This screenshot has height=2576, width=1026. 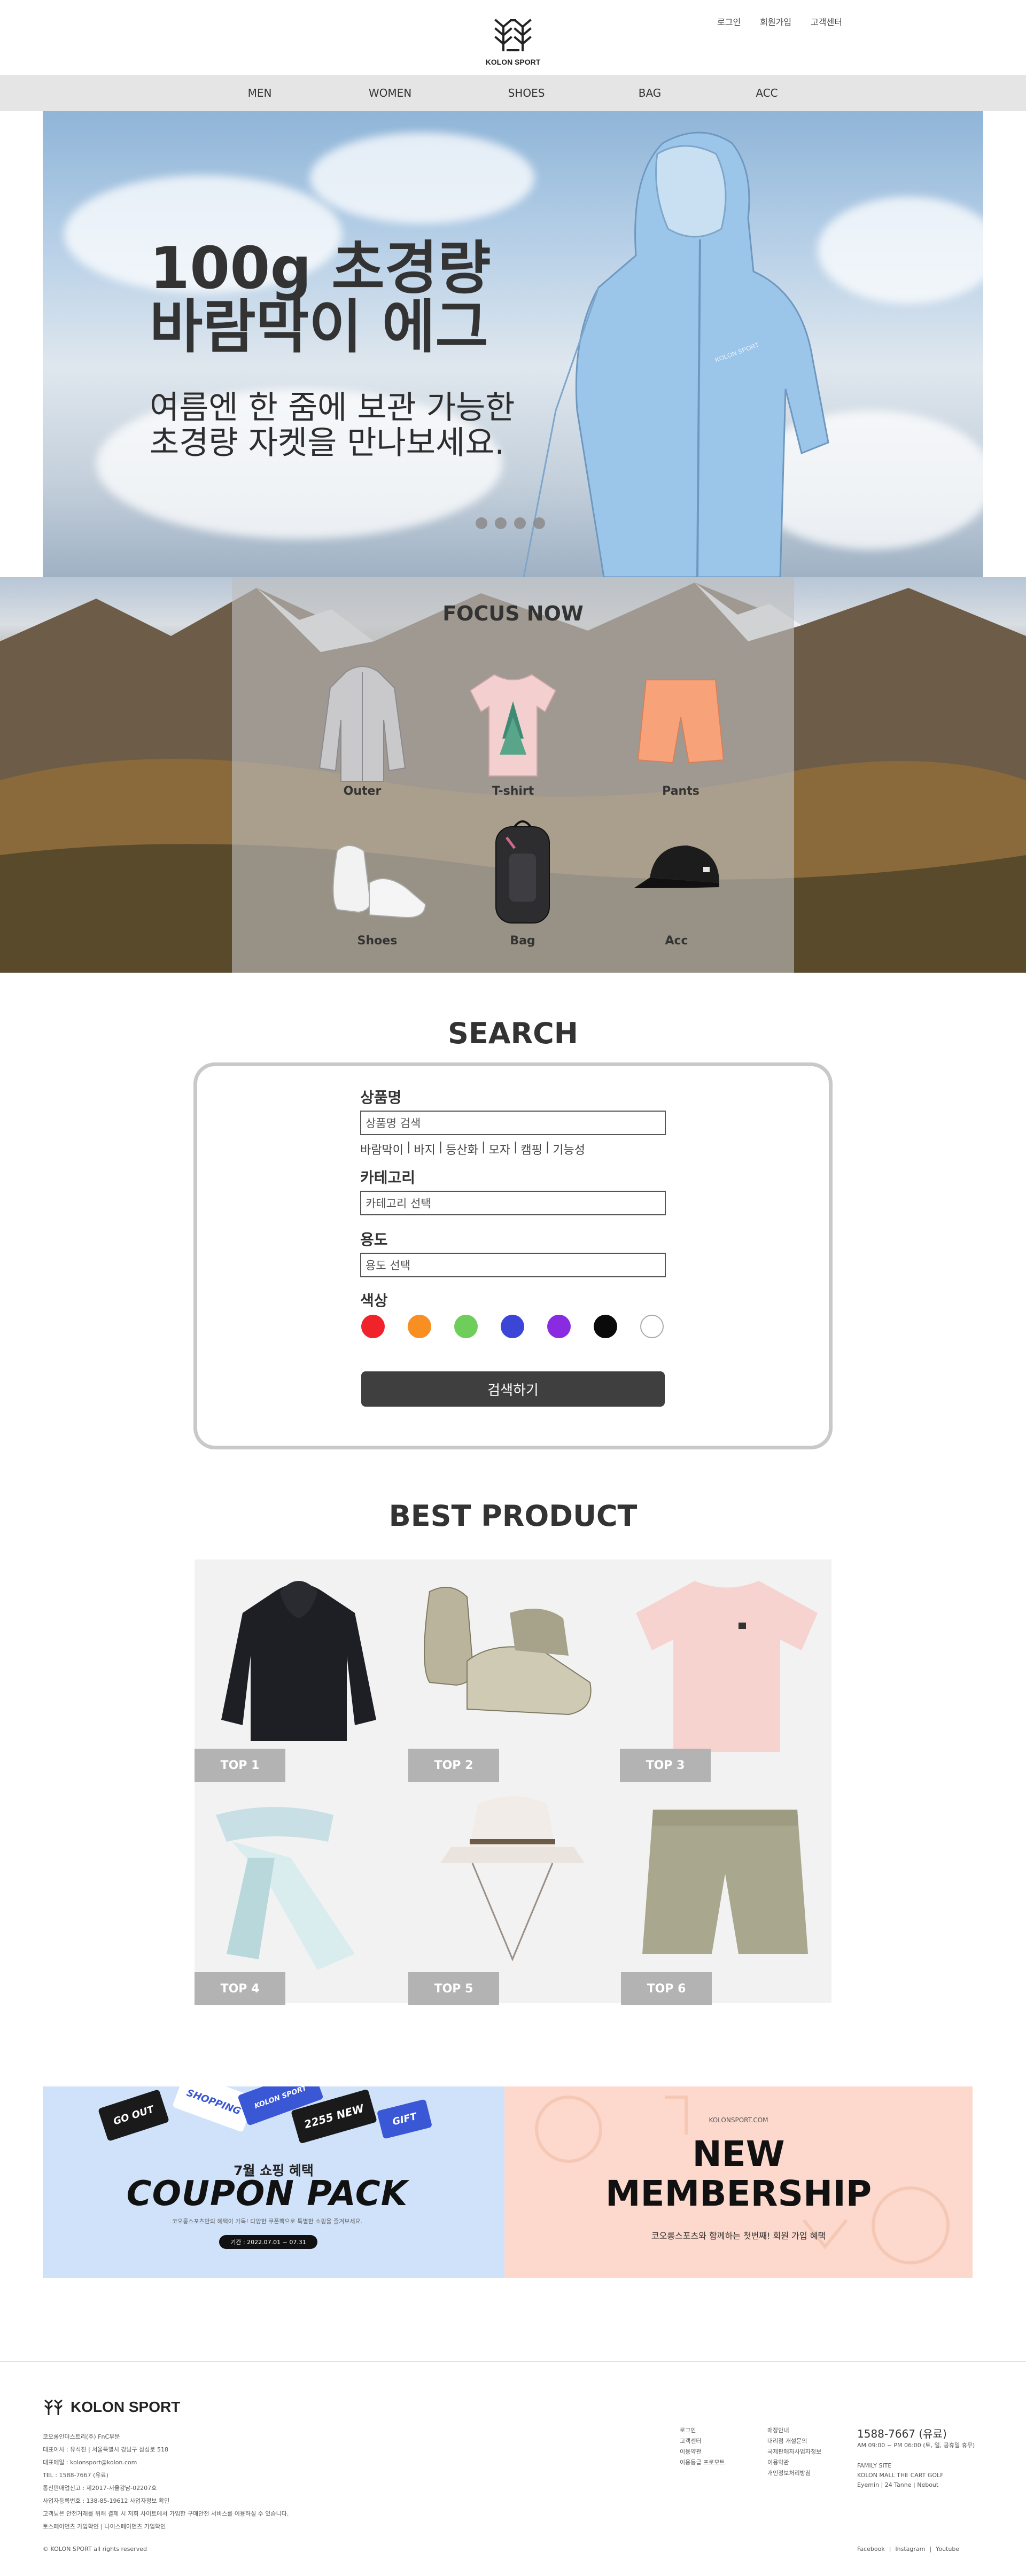 I want to click on business-hours: AM 09:00 ~ PM 06:00 (토, 일, 공휴일 휴무), so click(x=916, y=2445).